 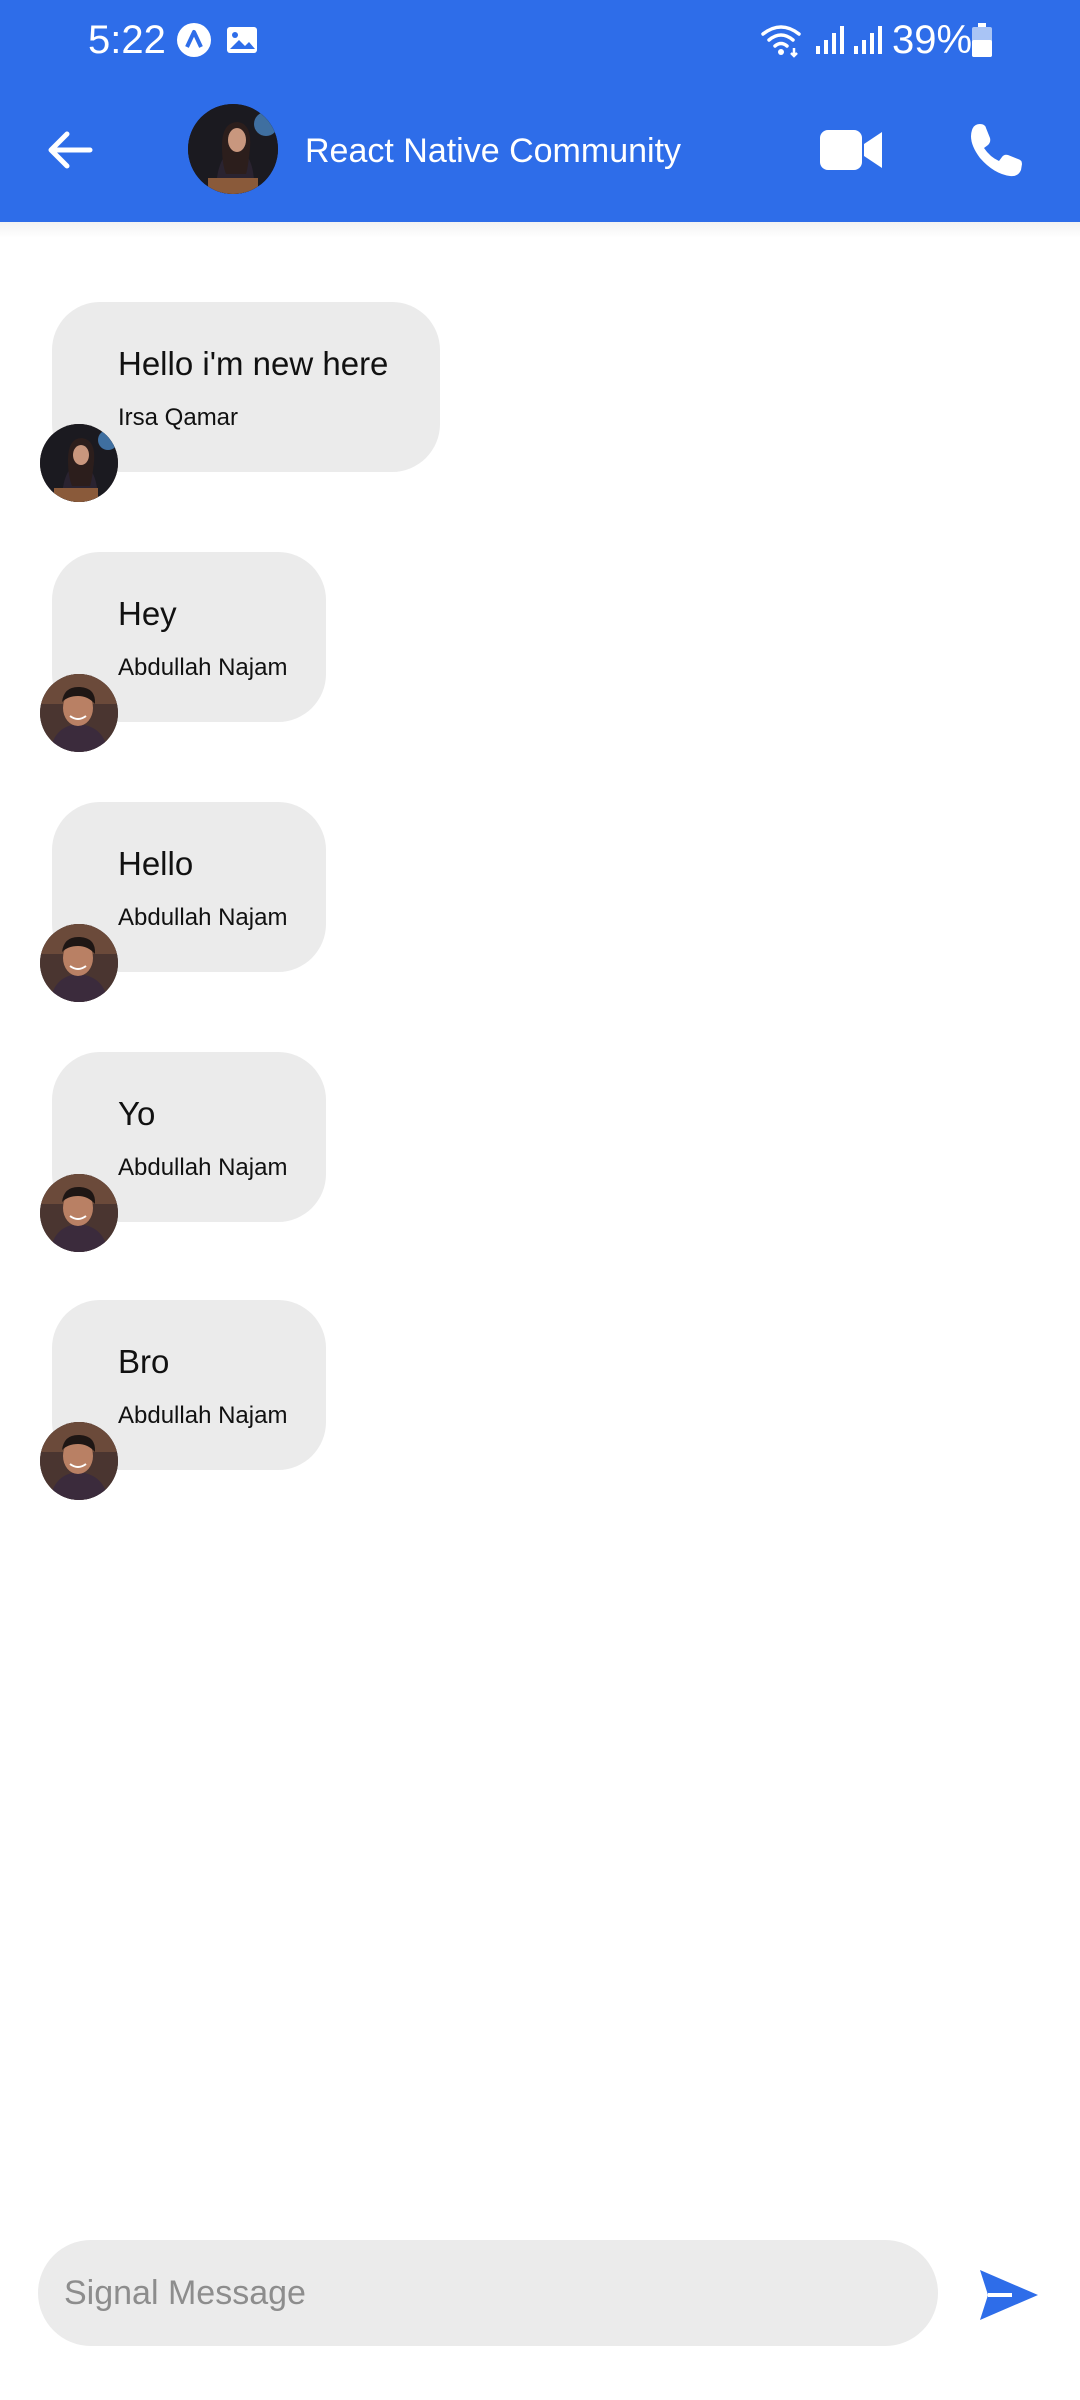 I want to click on autofill-a-icon, so click(x=194, y=40).